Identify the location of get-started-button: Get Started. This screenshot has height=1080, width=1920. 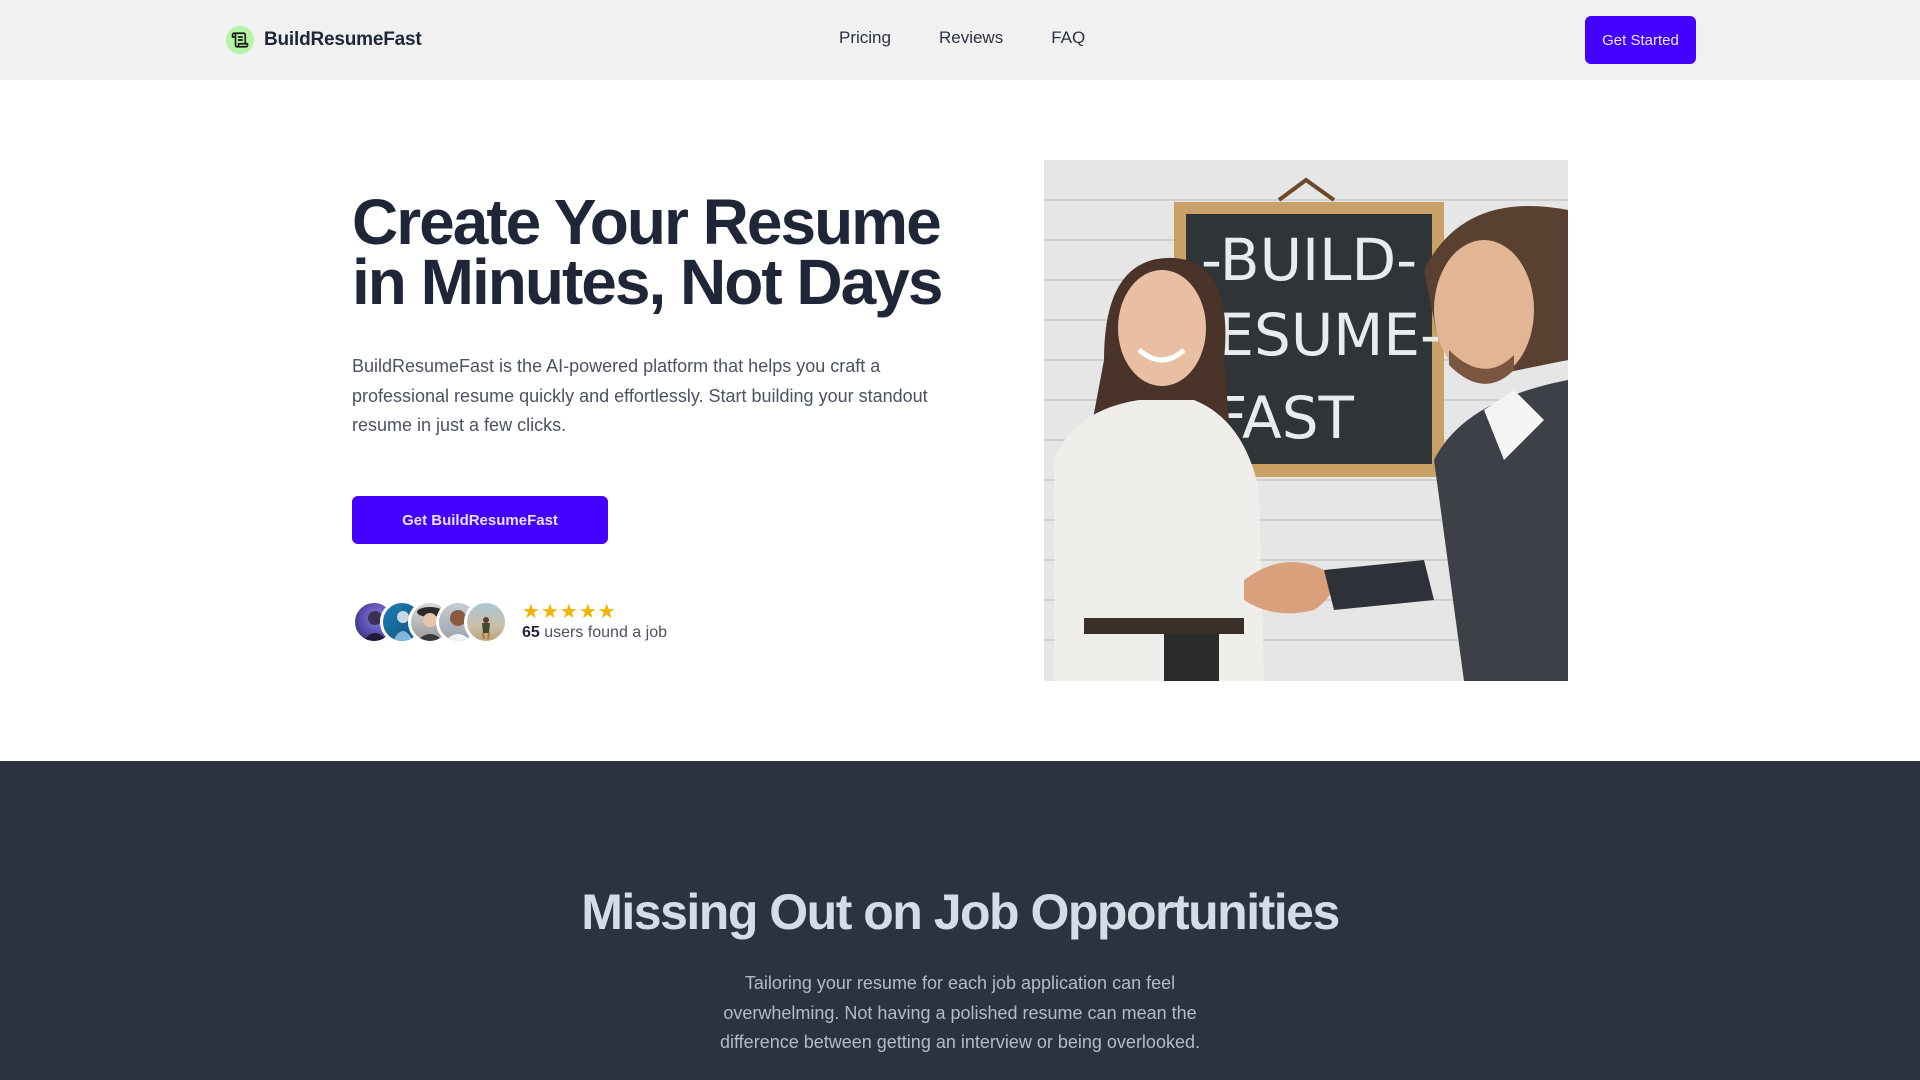
(1640, 40).